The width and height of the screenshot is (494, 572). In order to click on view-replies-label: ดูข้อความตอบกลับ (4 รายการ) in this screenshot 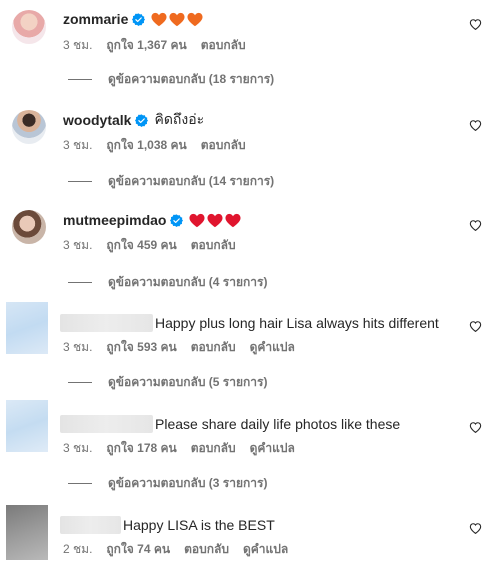, I will do `click(188, 281)`.